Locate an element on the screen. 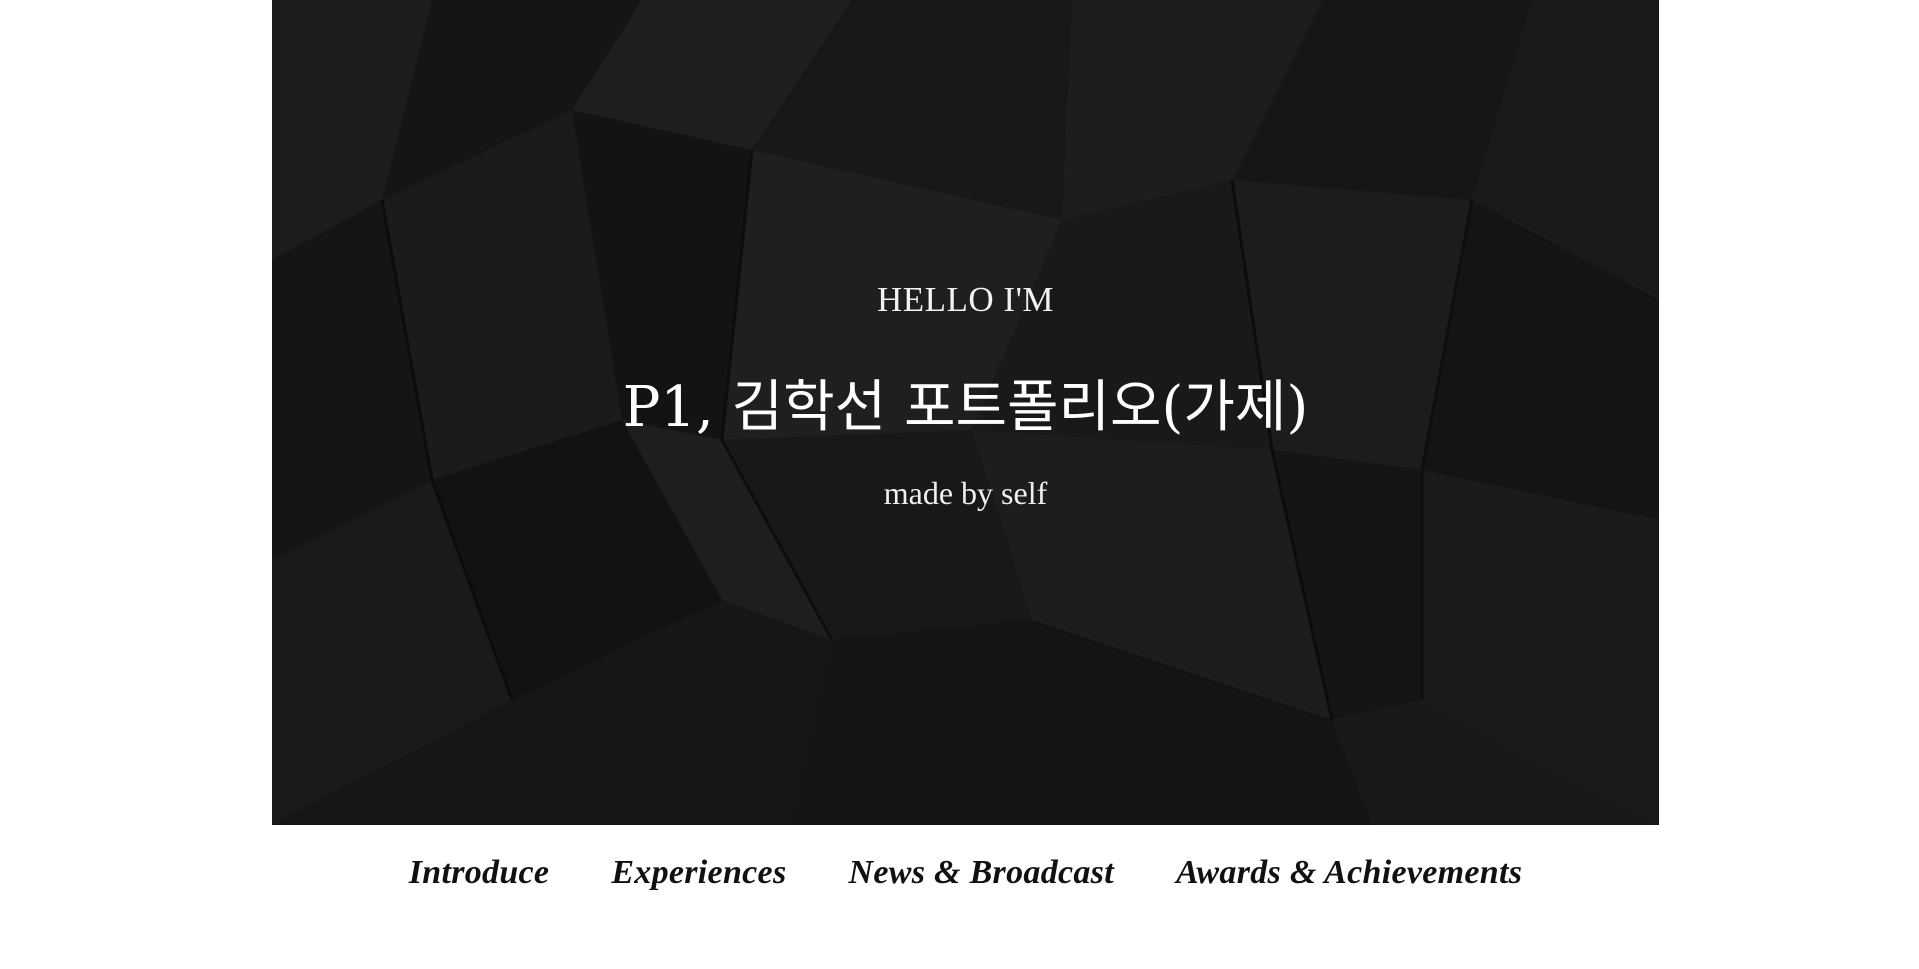  nav-link-news-broadcast: News & Broadcast is located at coordinates (980, 873).